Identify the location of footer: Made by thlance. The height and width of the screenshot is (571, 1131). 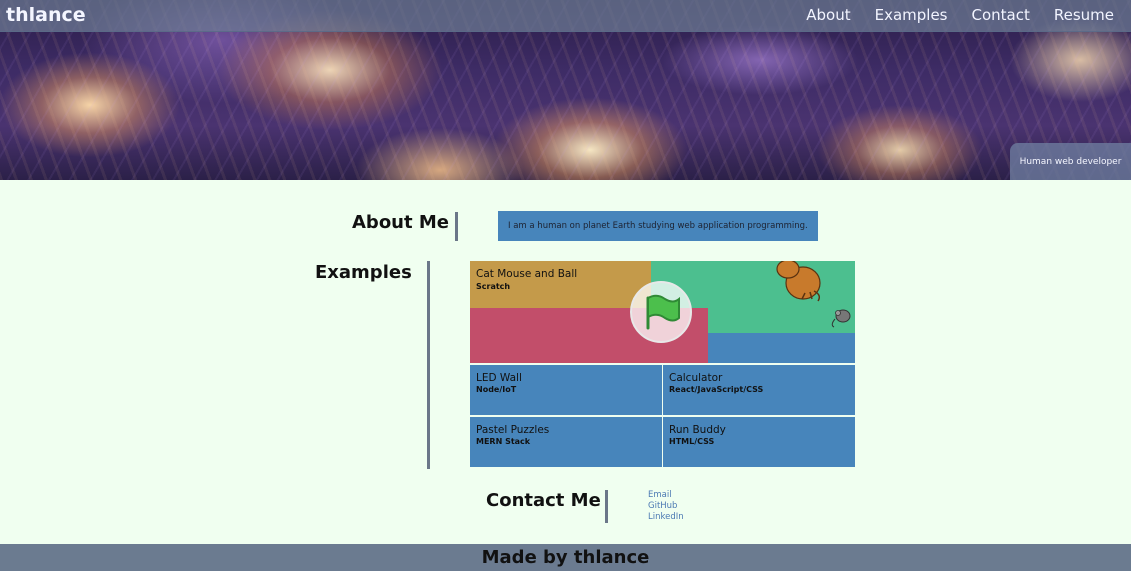
(565, 557).